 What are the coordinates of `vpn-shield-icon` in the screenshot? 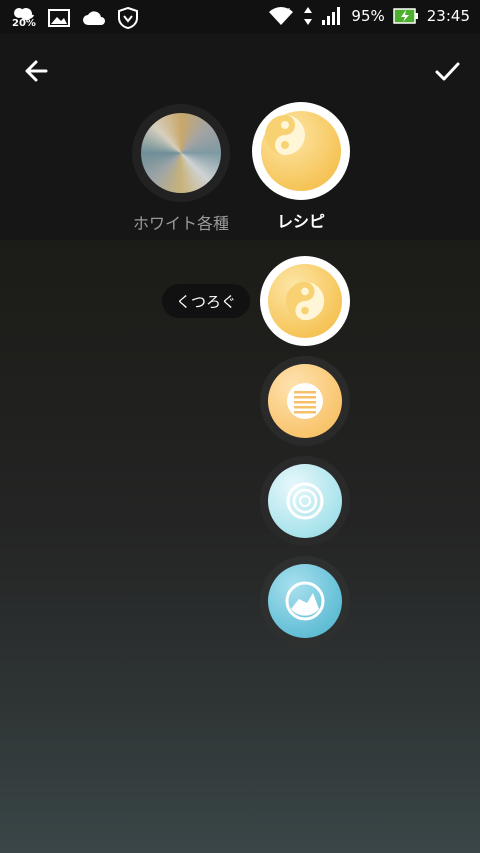 It's located at (128, 18).